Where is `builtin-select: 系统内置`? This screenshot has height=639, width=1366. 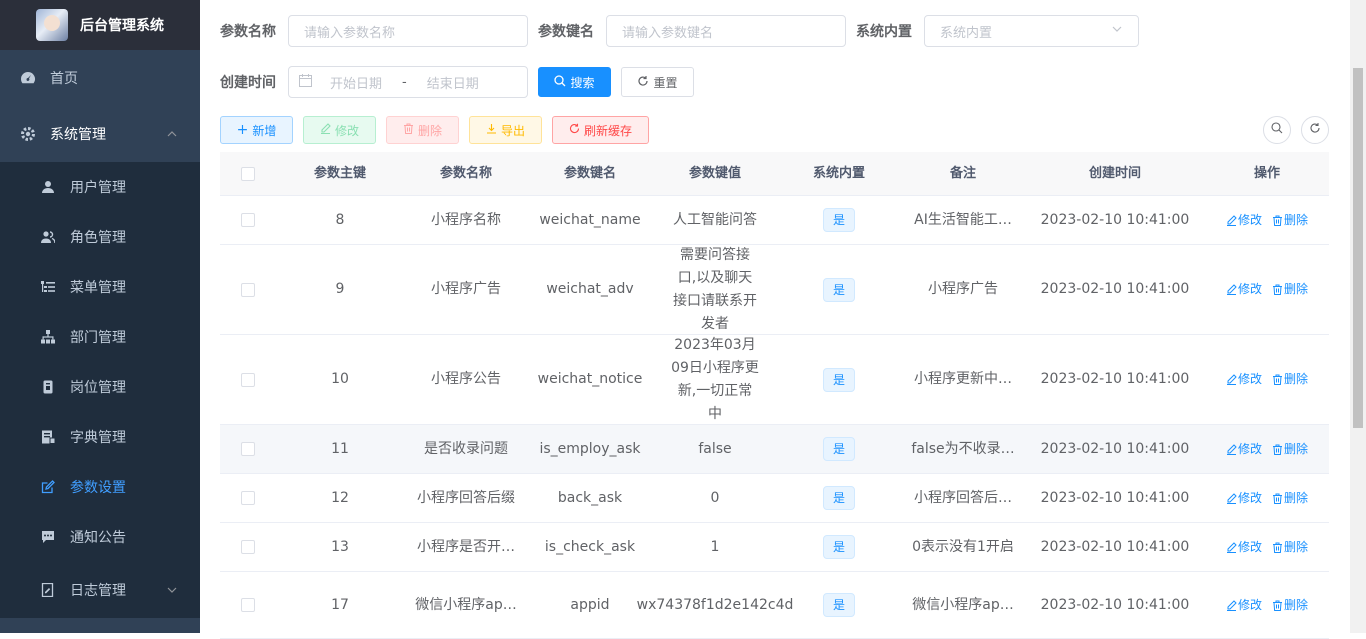 builtin-select: 系统内置 is located at coordinates (1031, 31).